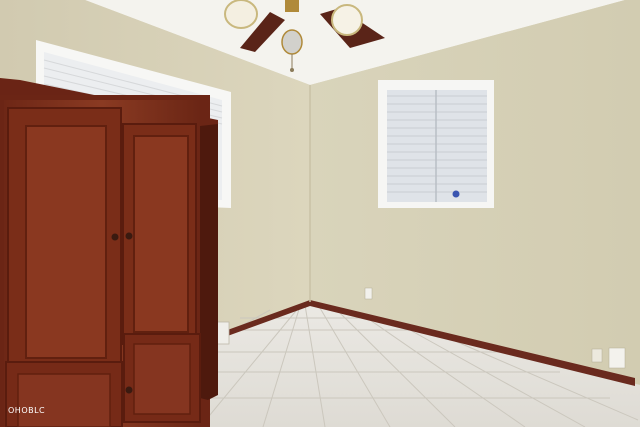 Image resolution: width=640 pixels, height=427 pixels. Describe the element at coordinates (368, 293) in the screenshot. I see `wall-outlet` at that location.